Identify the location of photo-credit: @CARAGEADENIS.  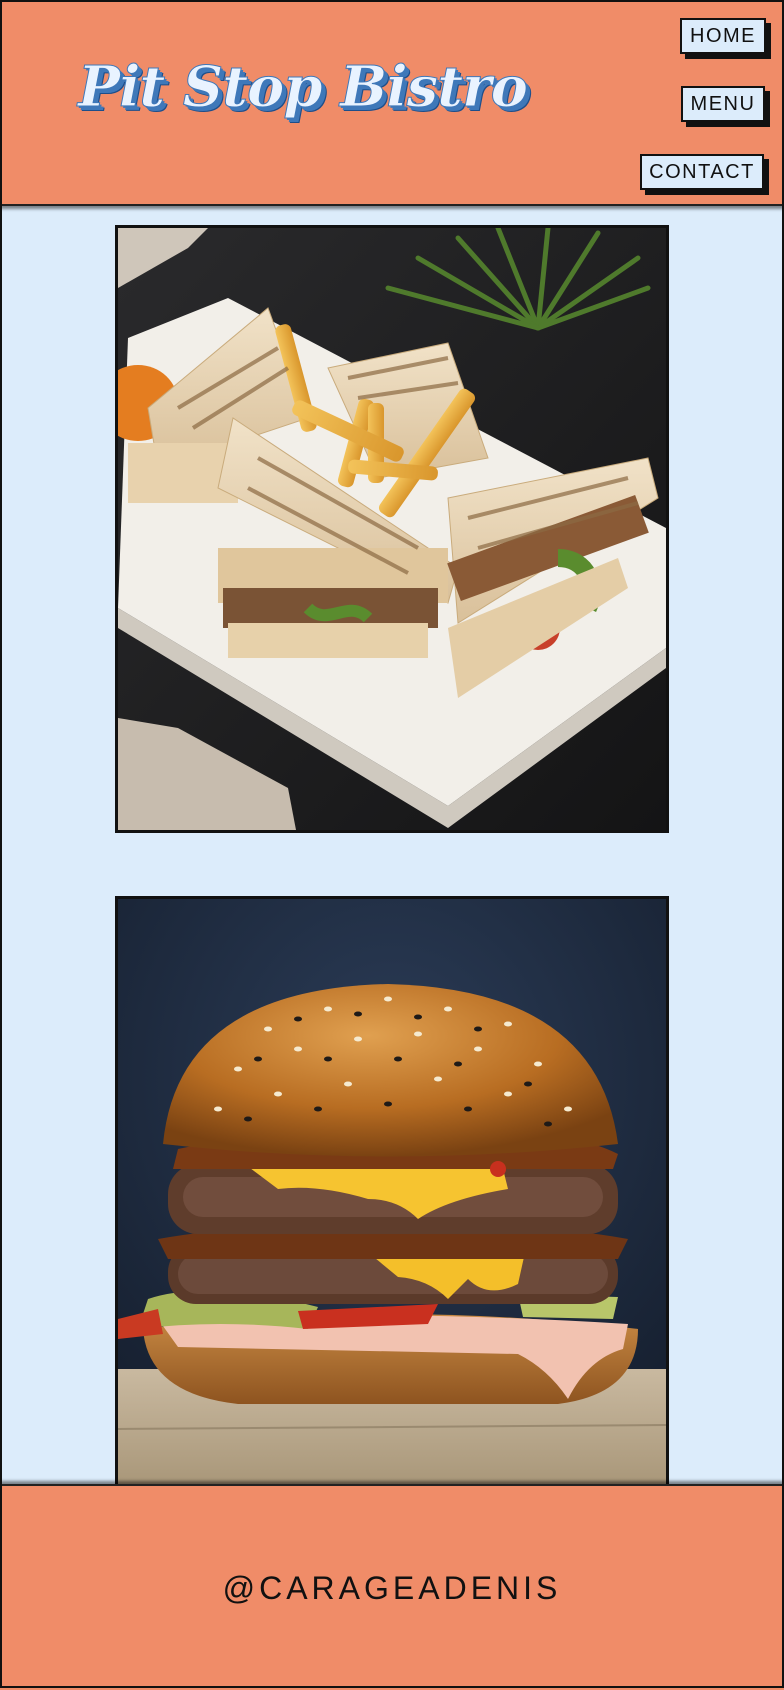
(392, 1588).